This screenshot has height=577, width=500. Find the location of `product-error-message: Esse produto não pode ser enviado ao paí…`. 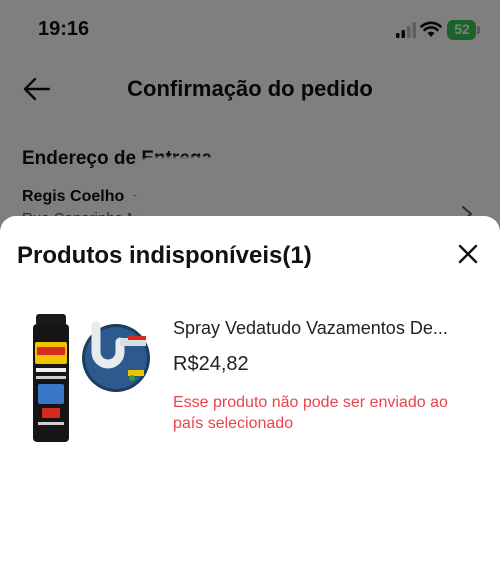

product-error-message: Esse produto não pode ser enviado ao paí… is located at coordinates (310, 413).